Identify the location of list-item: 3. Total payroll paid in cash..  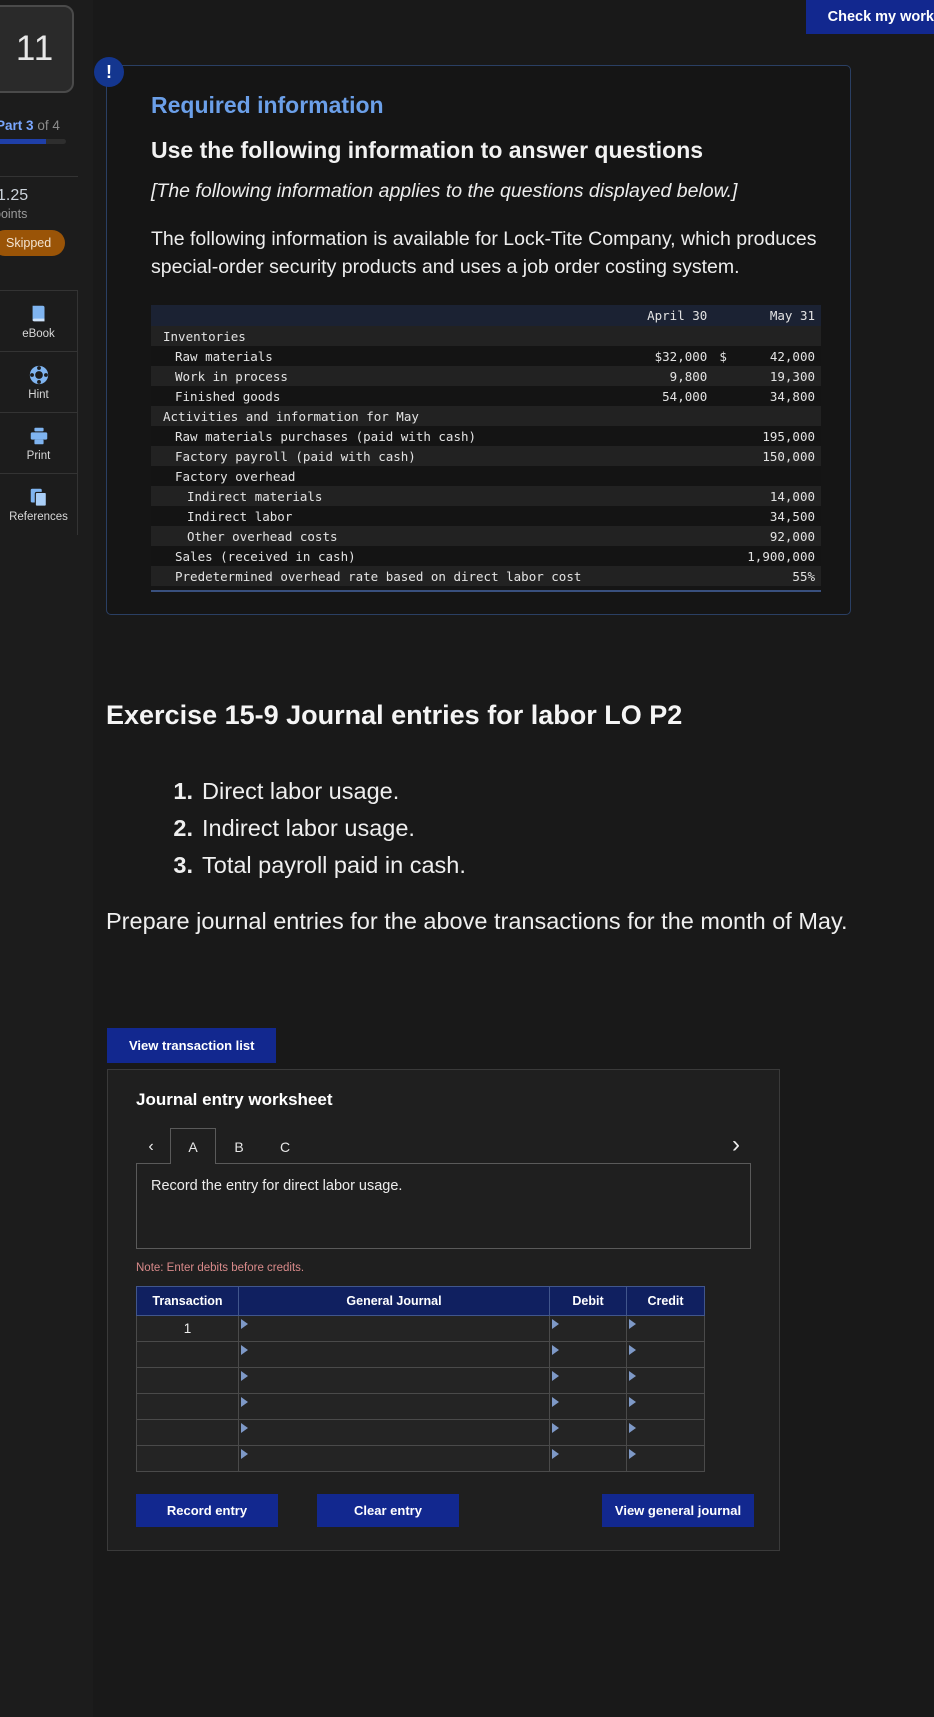
(513, 865).